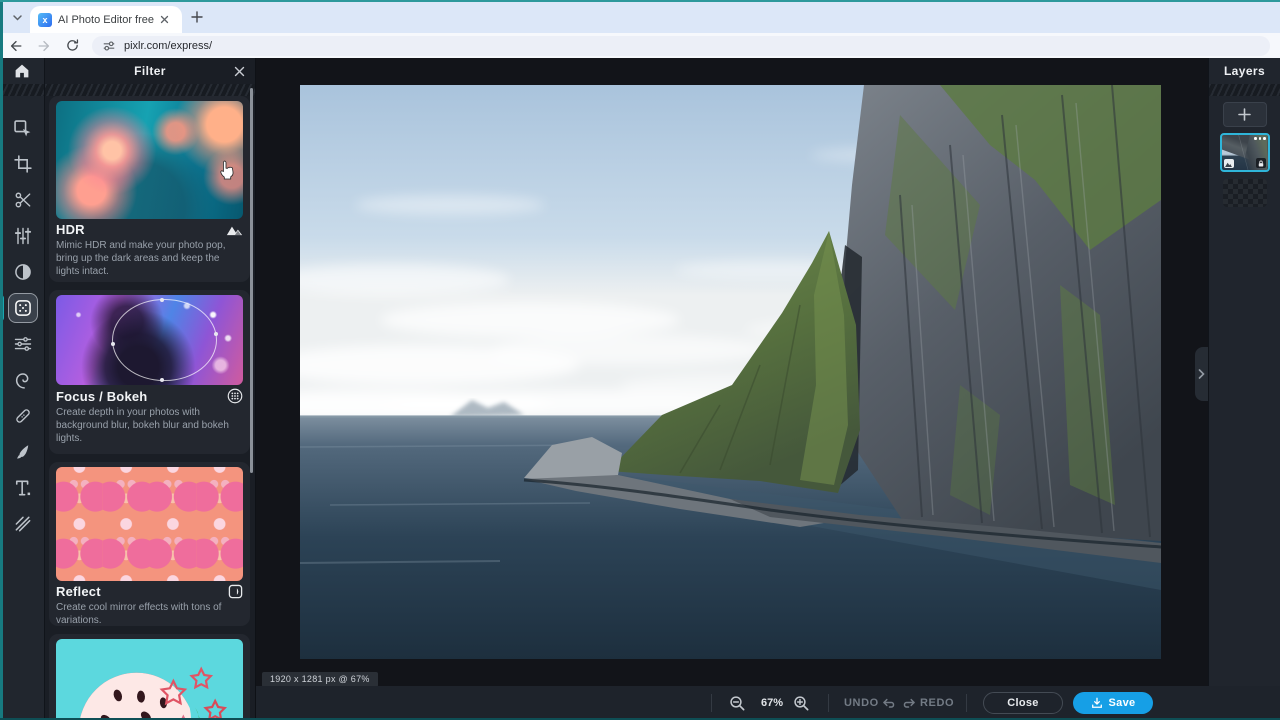 Image resolution: width=1280 pixels, height=720 pixels. I want to click on tool-effects, so click(22, 344).